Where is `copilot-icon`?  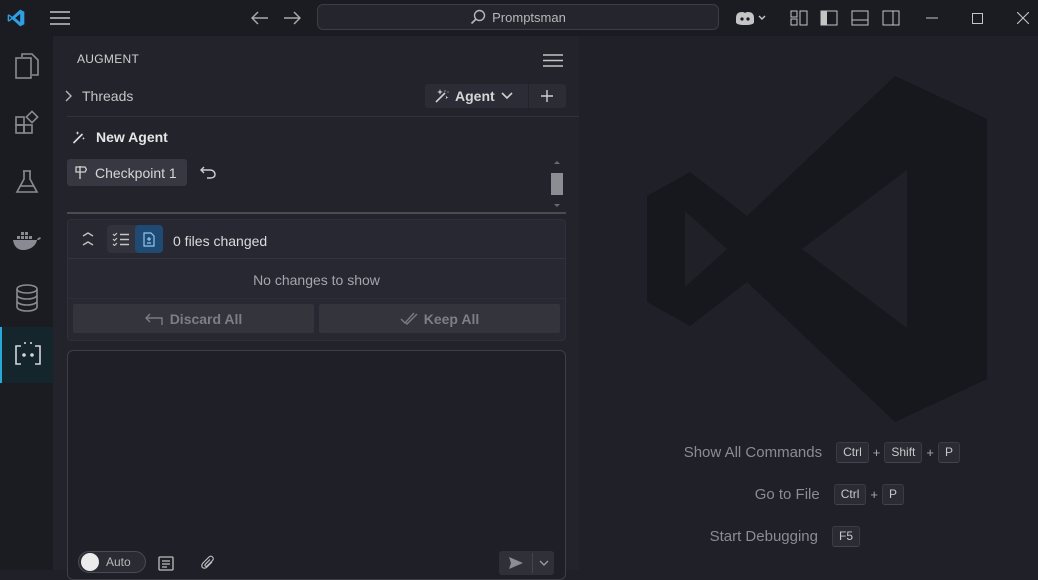
copilot-icon is located at coordinates (751, 18).